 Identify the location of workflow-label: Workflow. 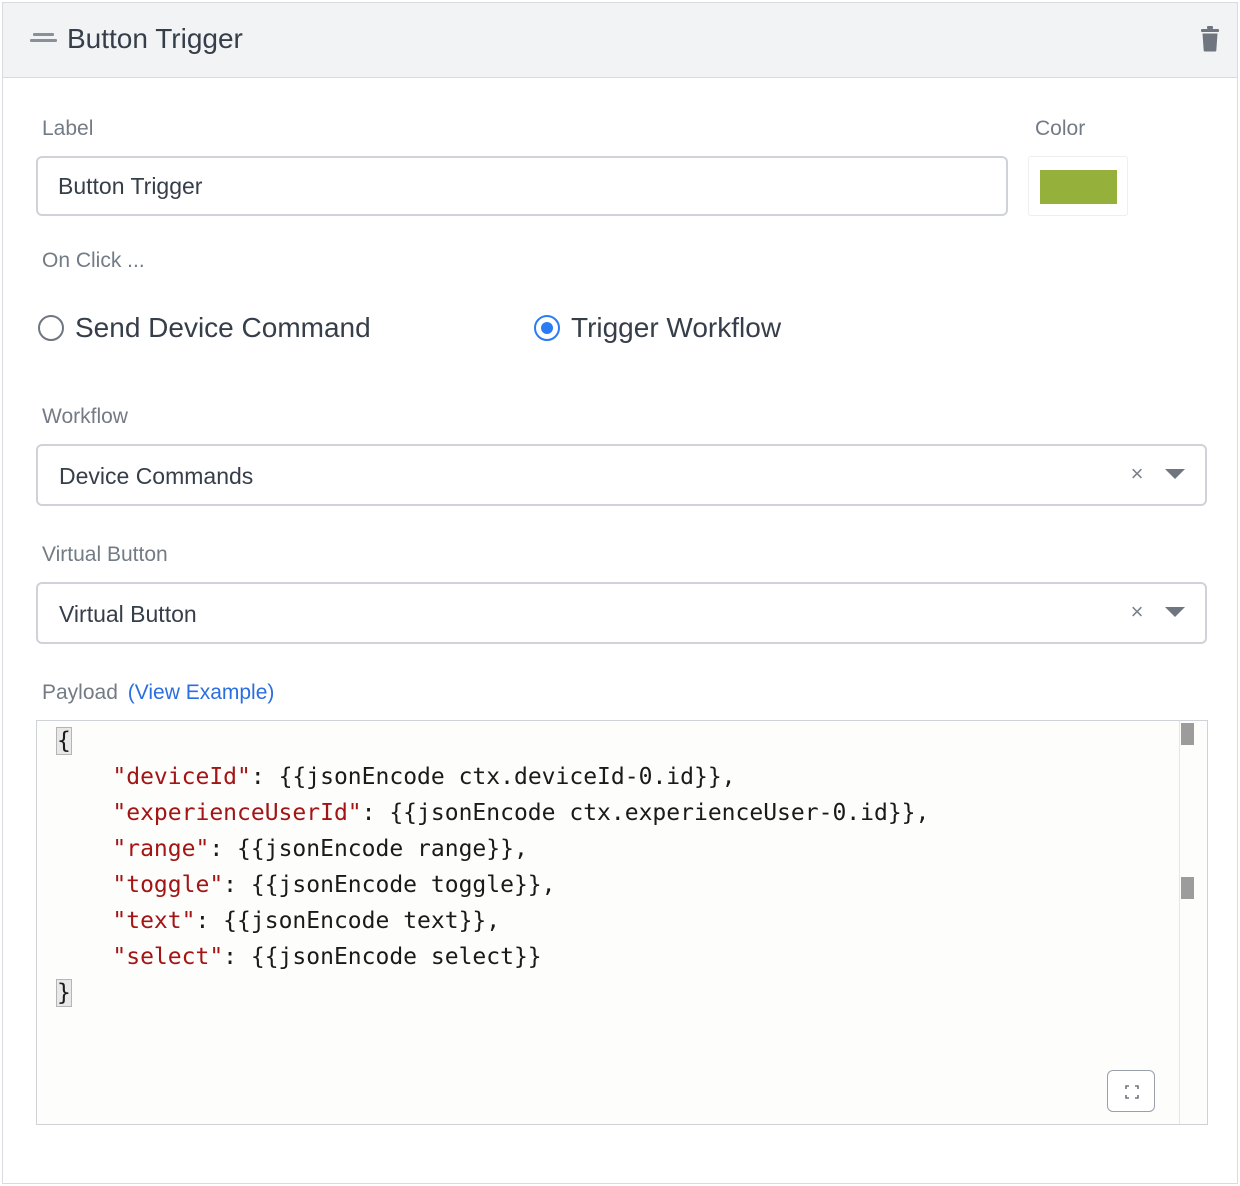
(85, 416).